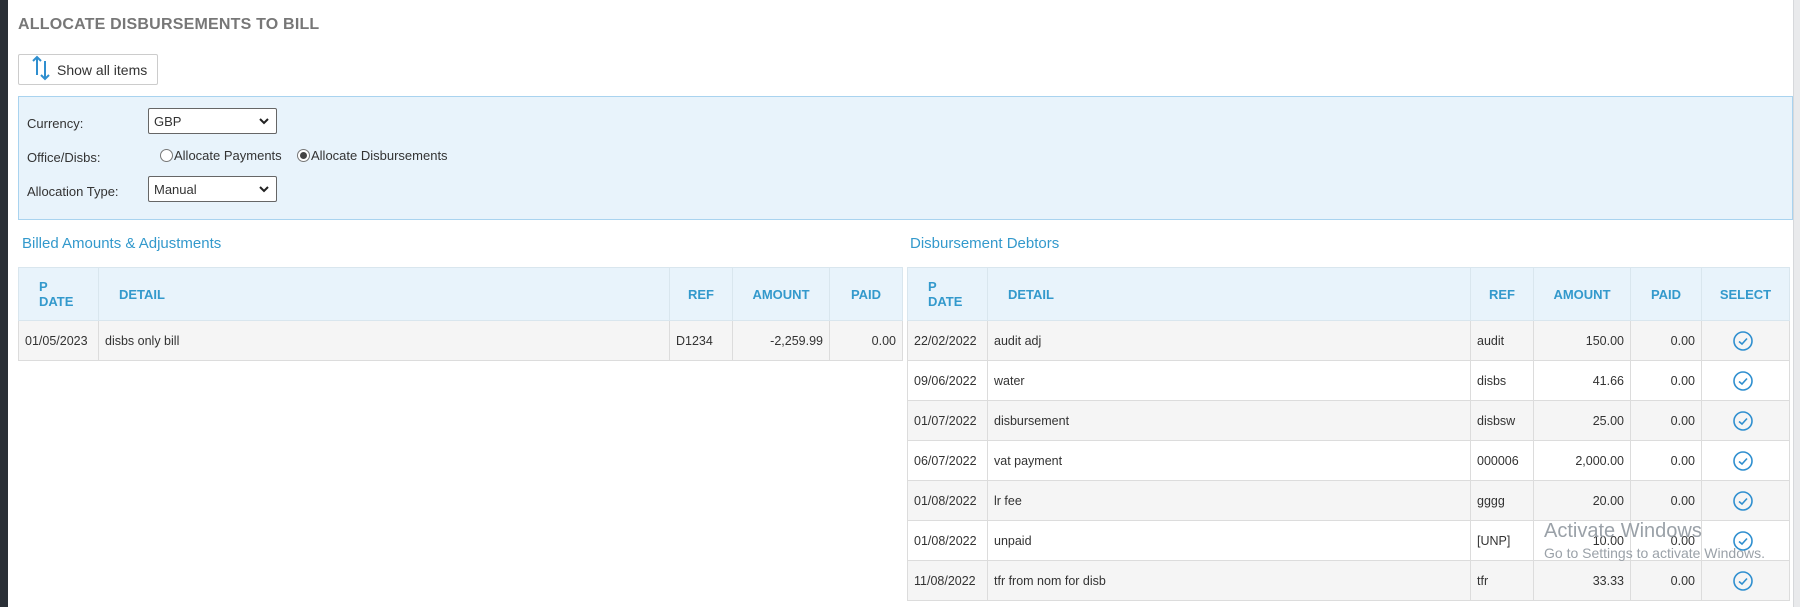 The width and height of the screenshot is (1800, 607). I want to click on show-all-items-label: Show all items, so click(102, 69).